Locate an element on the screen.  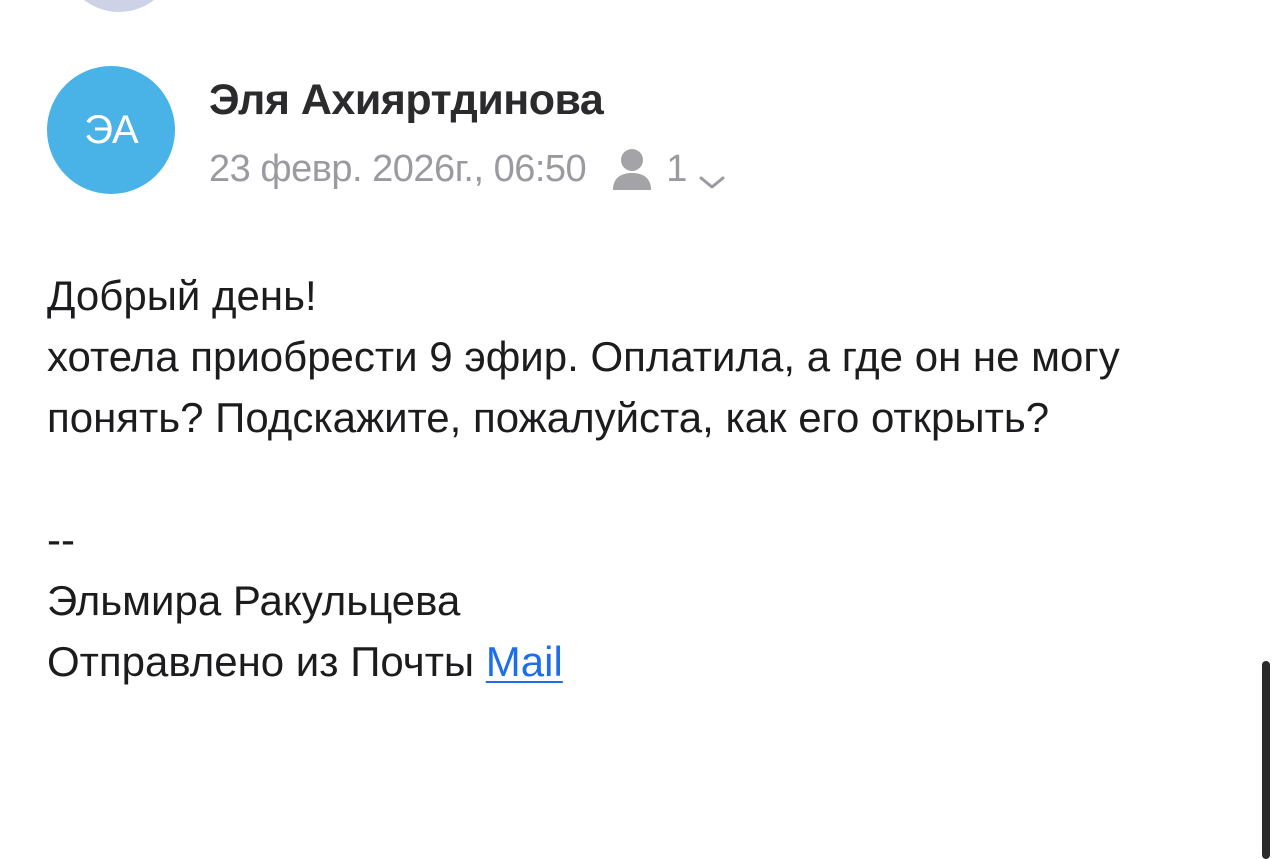
recipients-count: 1 is located at coordinates (677, 168).